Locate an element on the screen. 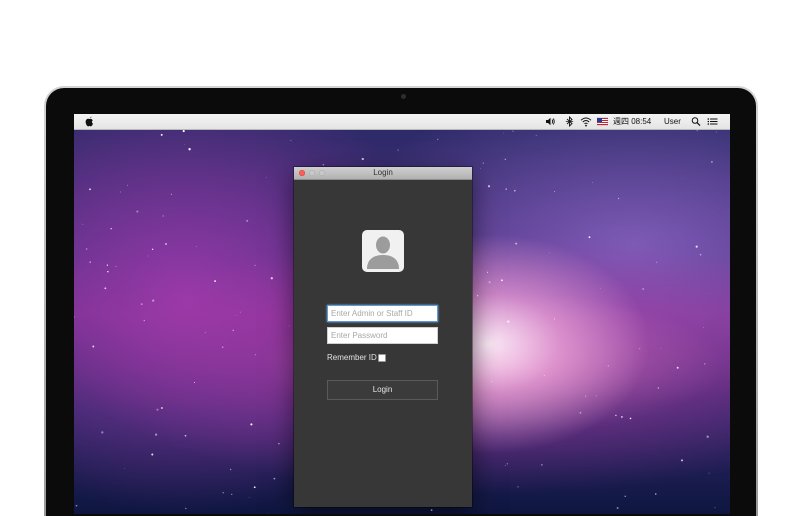 Image resolution: width=800 pixels, height=516 pixels. staff-id-input is located at coordinates (382, 313).